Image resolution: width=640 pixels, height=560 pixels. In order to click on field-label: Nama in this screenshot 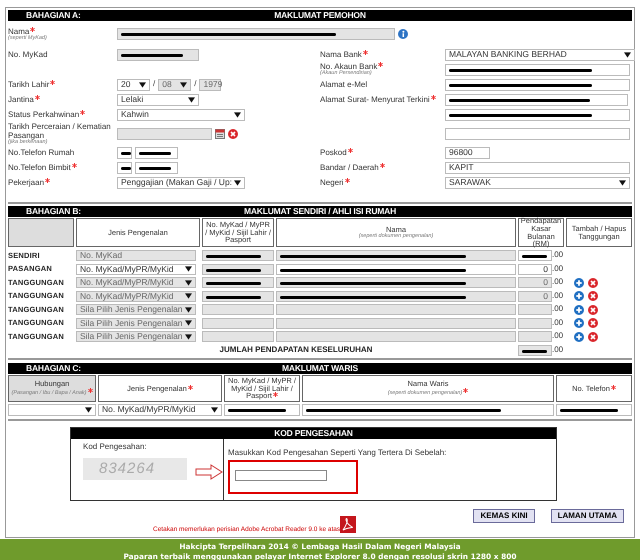, I will do `click(19, 31)`.